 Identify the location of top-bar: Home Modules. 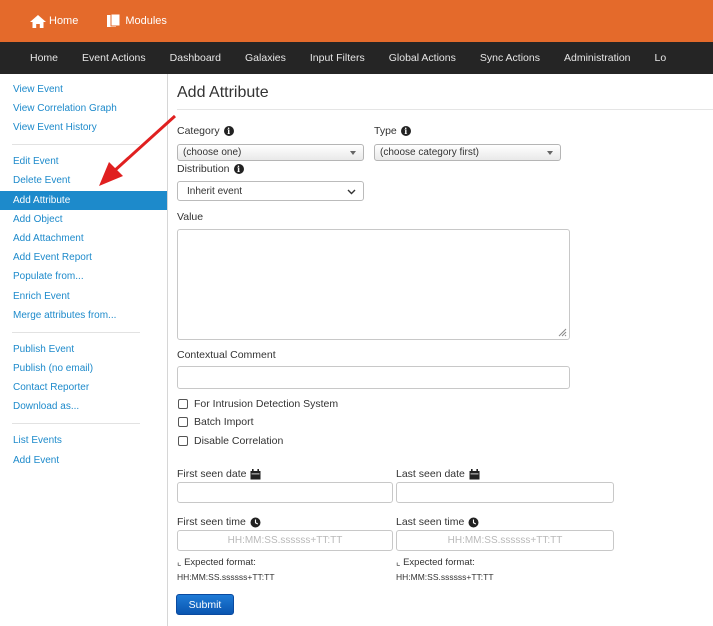
(356, 21).